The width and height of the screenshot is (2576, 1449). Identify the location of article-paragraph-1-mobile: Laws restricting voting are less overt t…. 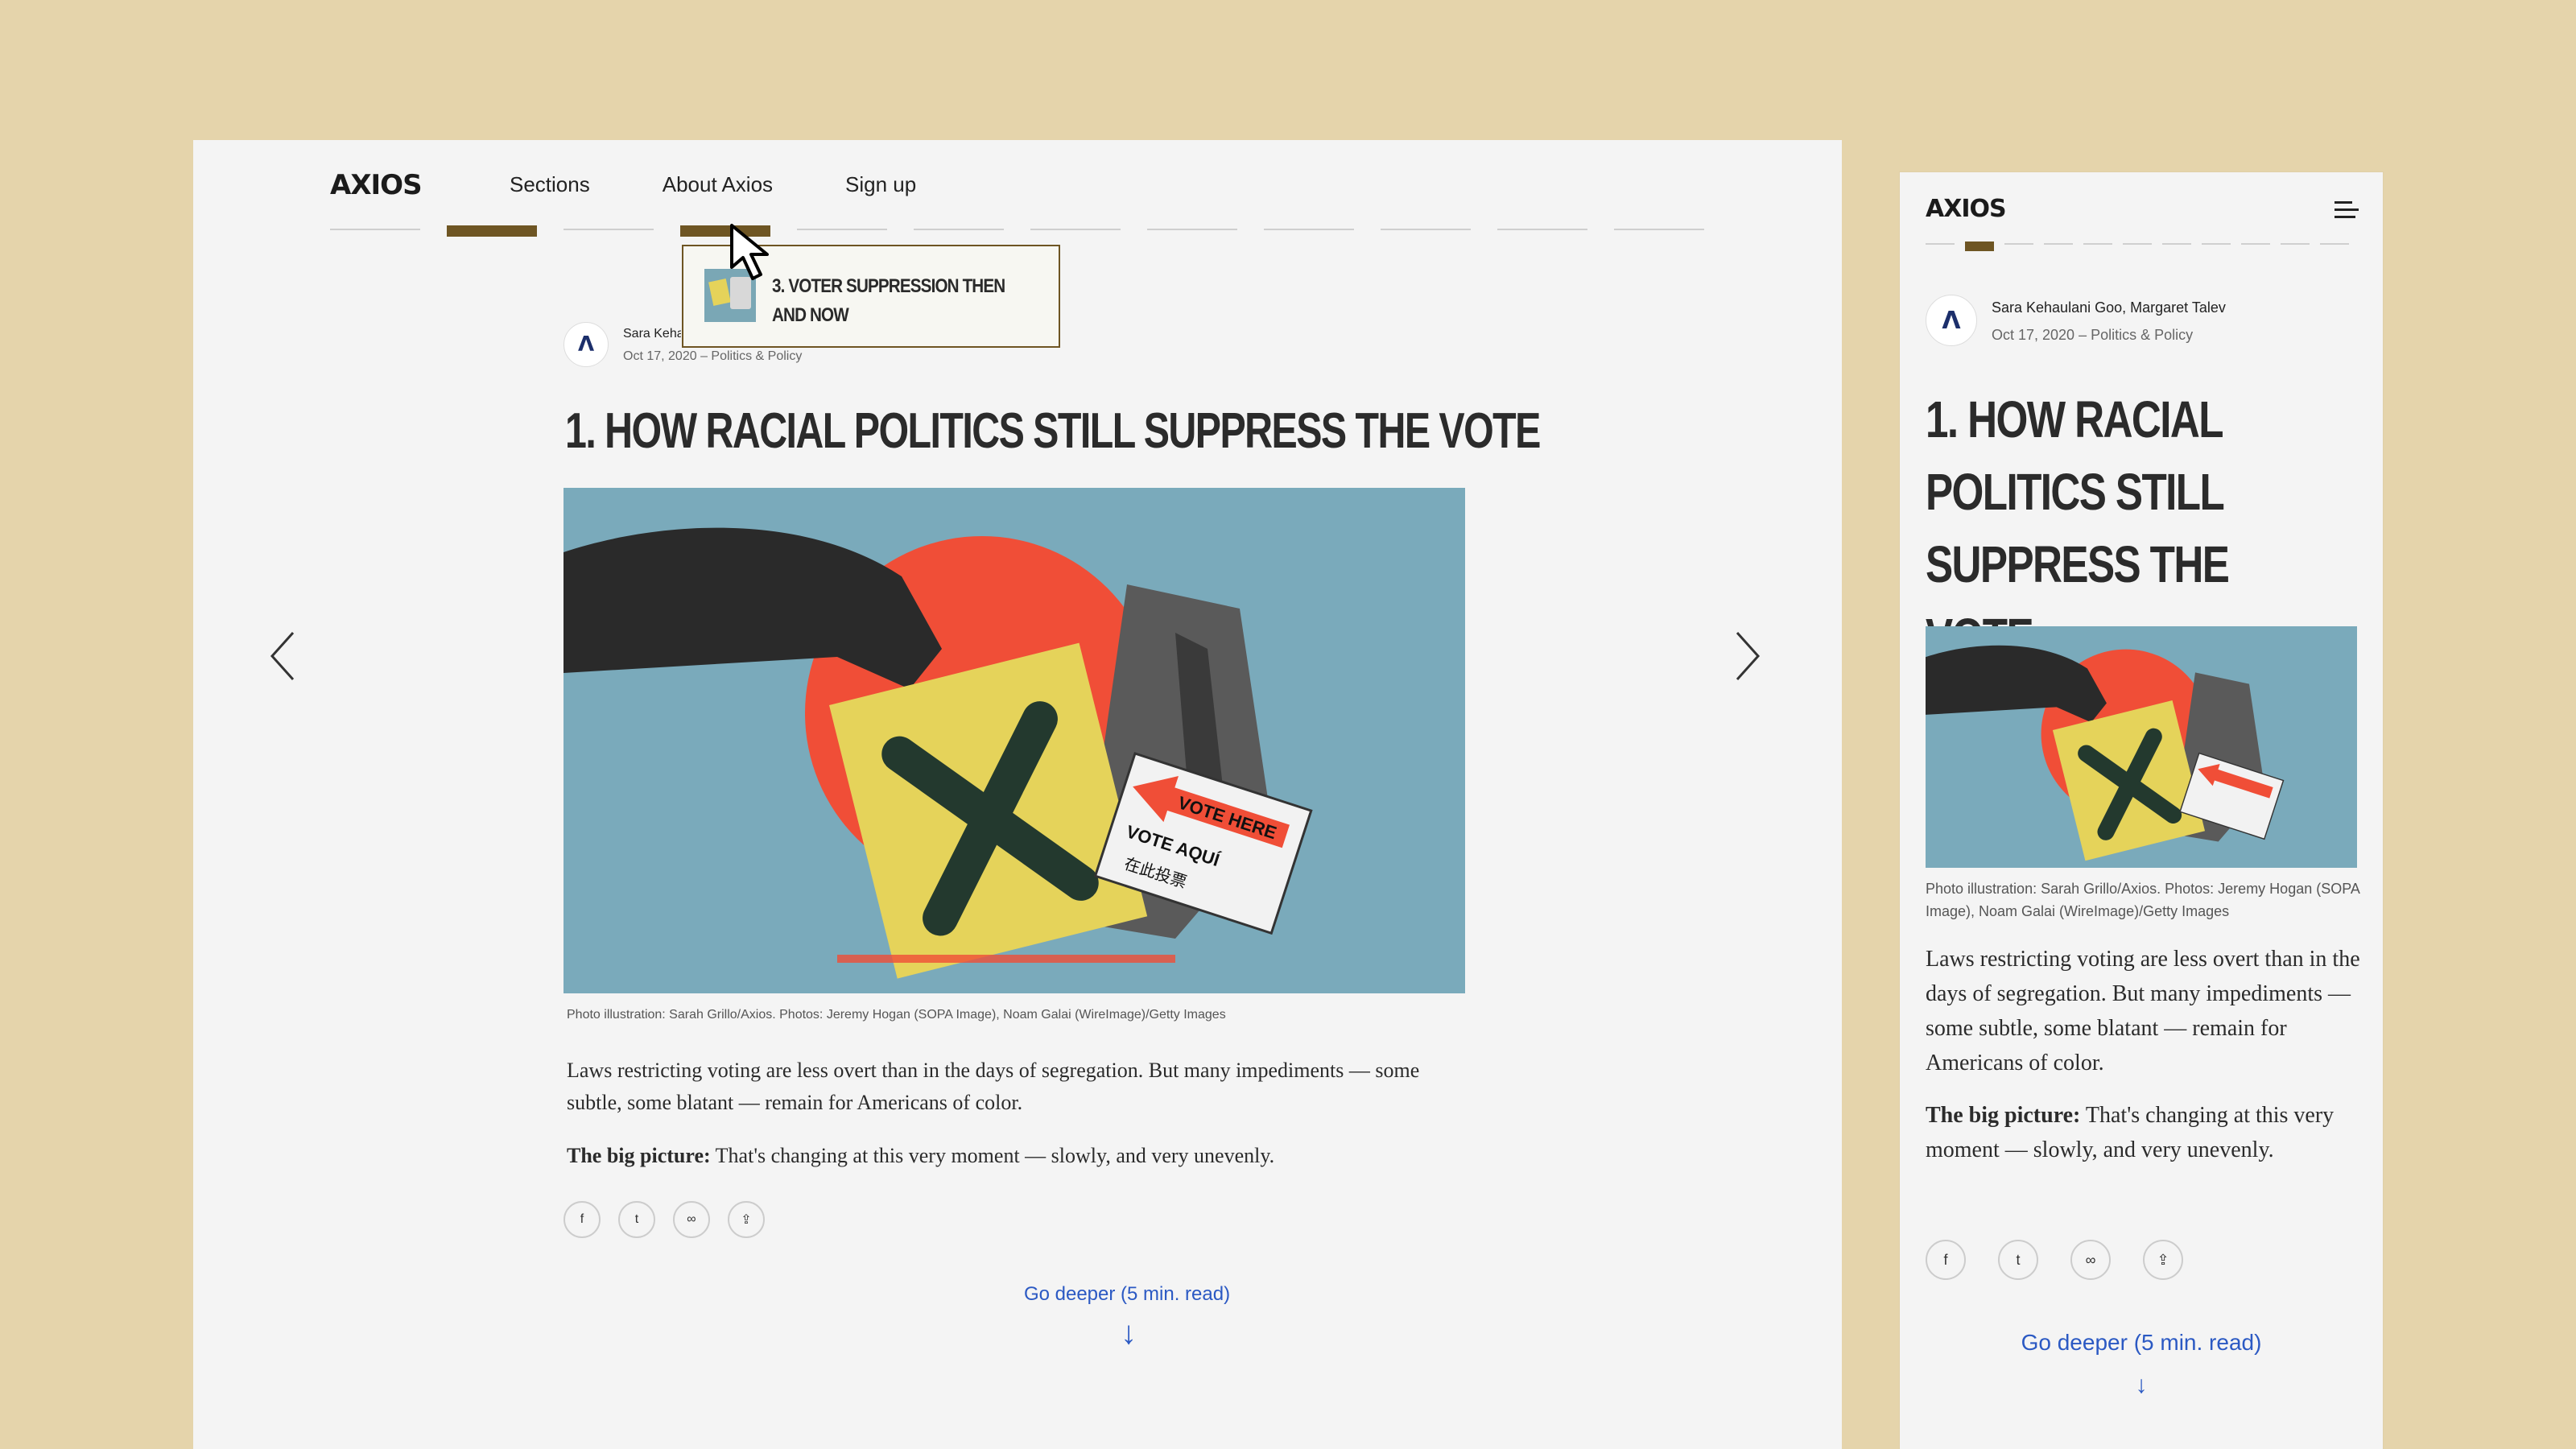
(2143, 1011).